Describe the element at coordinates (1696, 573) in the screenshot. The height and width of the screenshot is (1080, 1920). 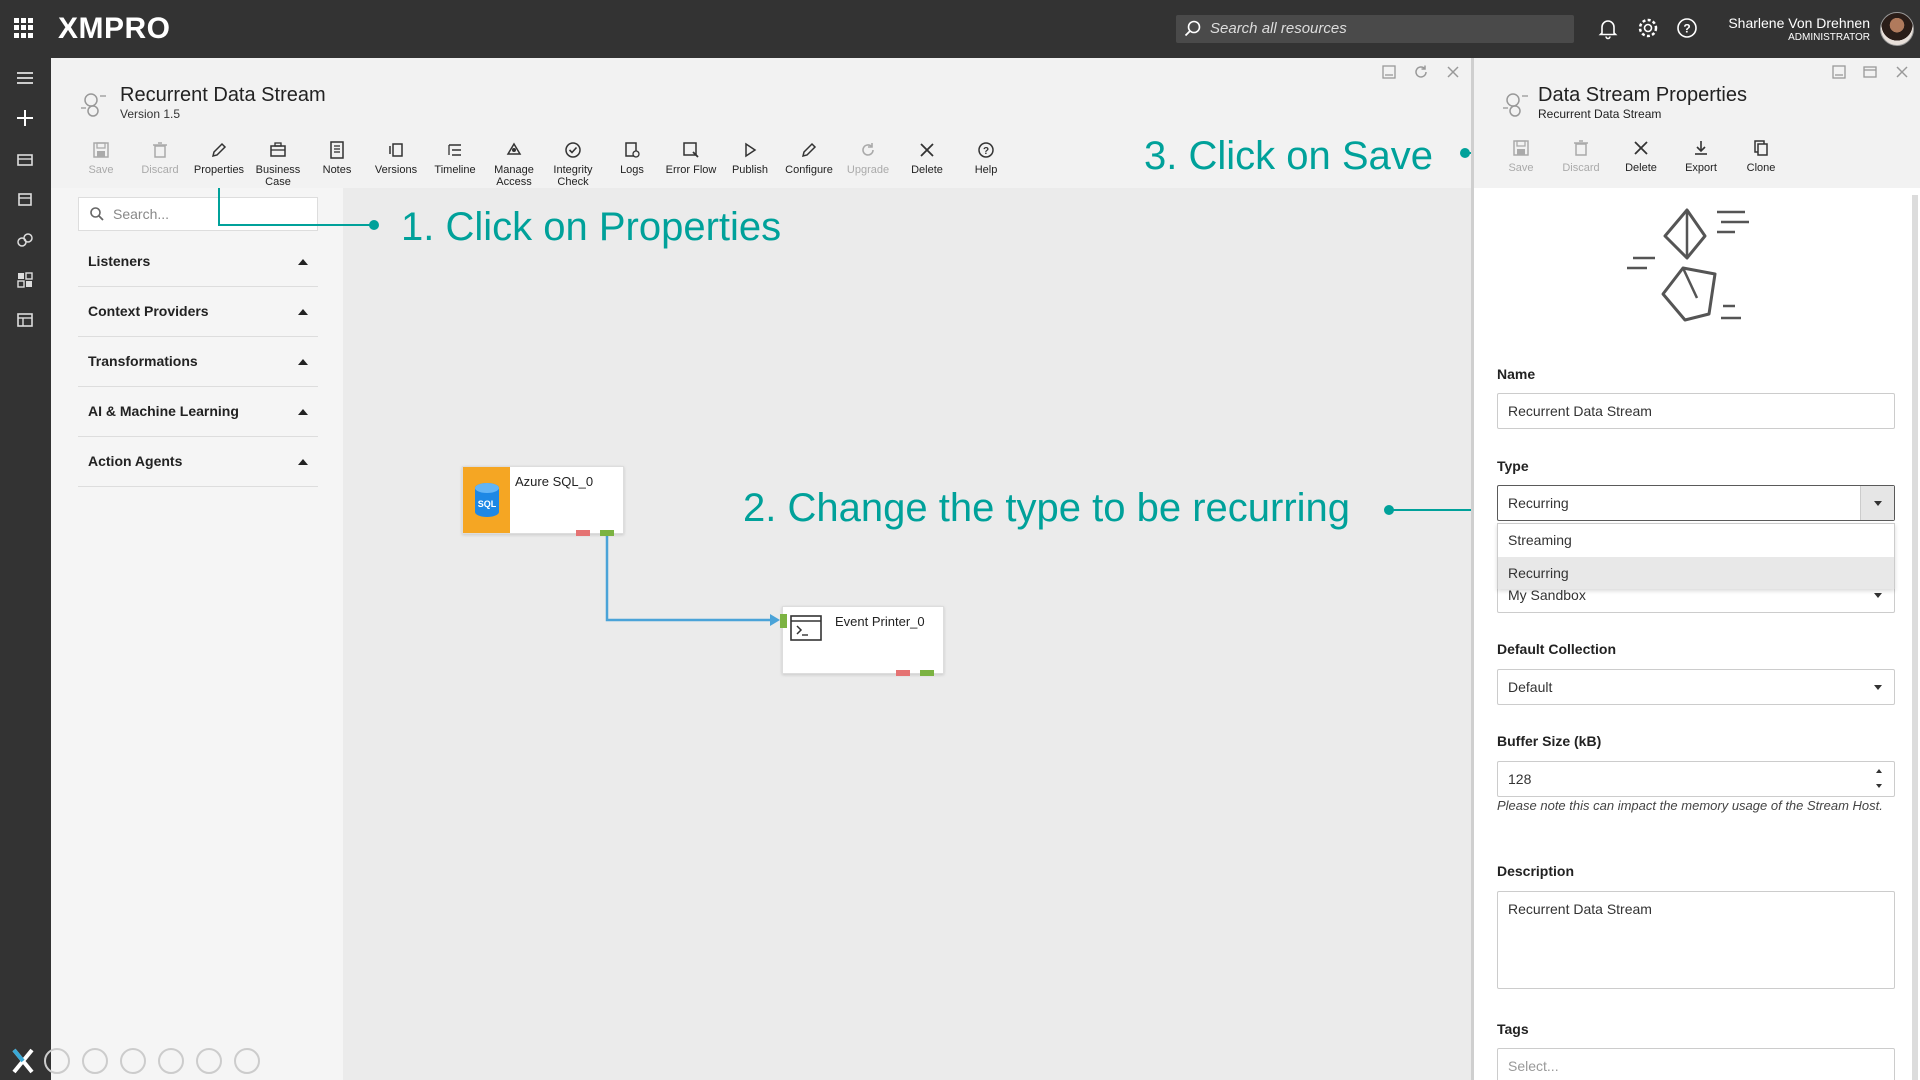
I see `type-option-recurring: Recurring` at that location.